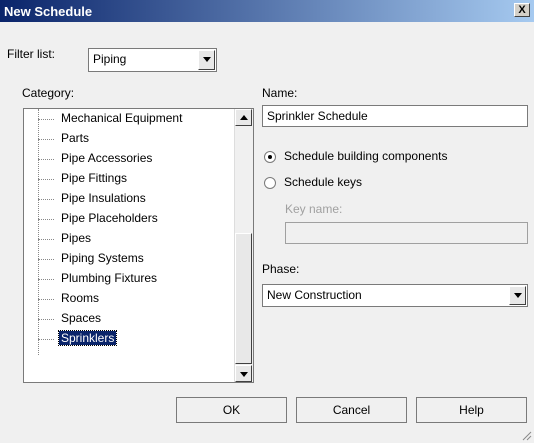 The width and height of the screenshot is (534, 443). Describe the element at coordinates (281, 269) in the screenshot. I see `phase-label: Phase:` at that location.